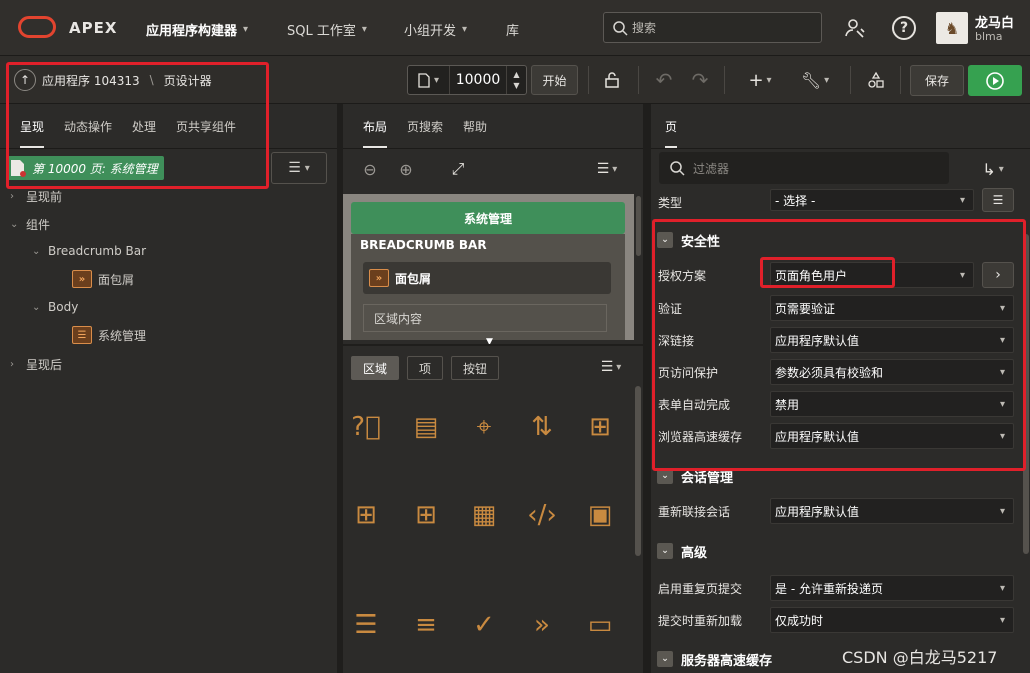 This screenshot has width=1030, height=673. I want to click on interactive-grid-icon: ⊞, so click(366, 515).